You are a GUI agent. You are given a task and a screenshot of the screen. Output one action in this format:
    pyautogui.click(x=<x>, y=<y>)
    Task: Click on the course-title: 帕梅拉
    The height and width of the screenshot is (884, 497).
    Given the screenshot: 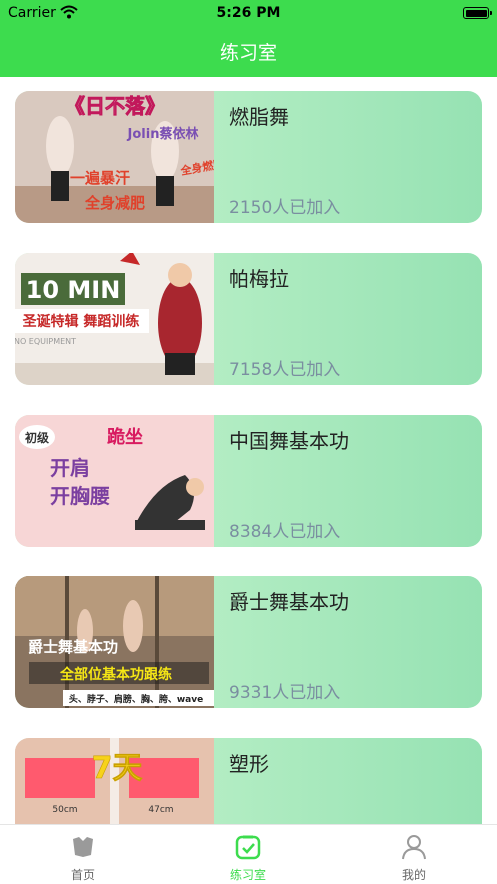 What is the action you would take?
    pyautogui.click(x=259, y=279)
    